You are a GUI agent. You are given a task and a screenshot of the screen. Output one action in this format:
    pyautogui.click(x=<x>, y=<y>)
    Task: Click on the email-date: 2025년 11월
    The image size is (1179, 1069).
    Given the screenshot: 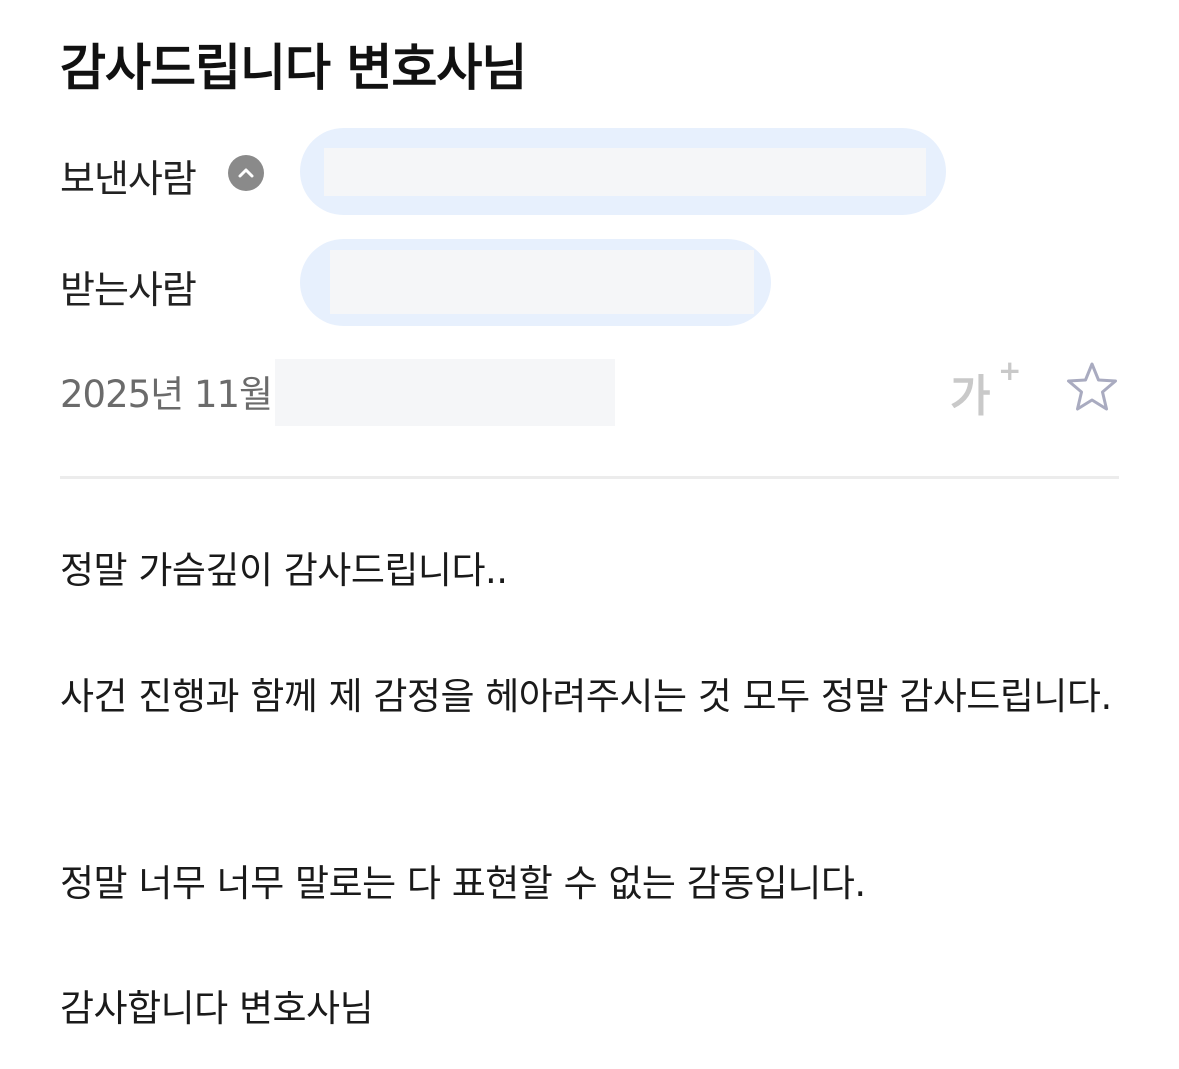 What is the action you would take?
    pyautogui.click(x=166, y=394)
    